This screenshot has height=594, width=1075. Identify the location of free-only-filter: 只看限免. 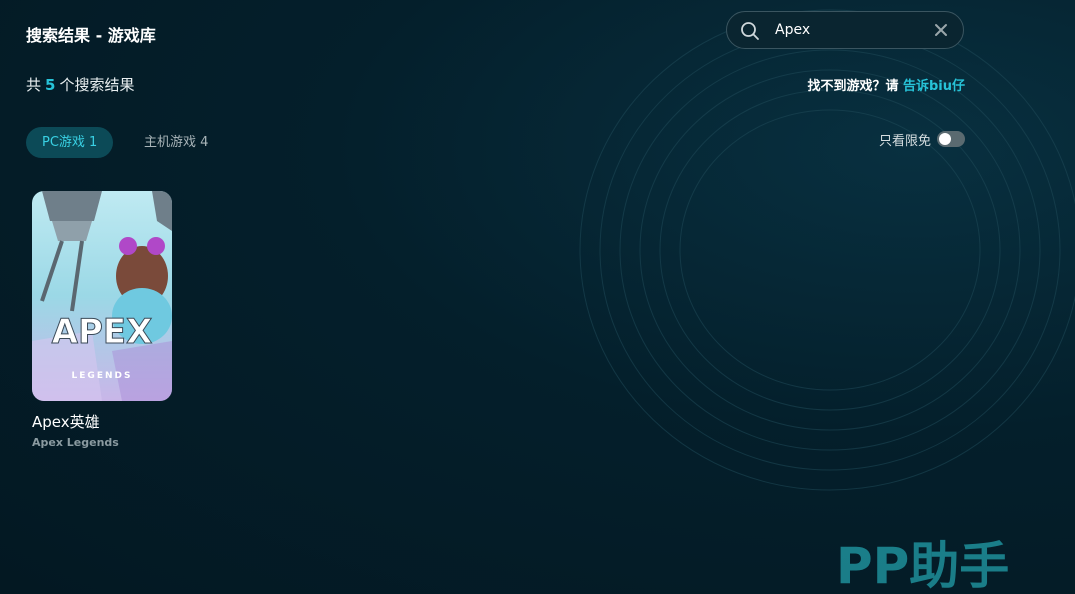
(922, 139).